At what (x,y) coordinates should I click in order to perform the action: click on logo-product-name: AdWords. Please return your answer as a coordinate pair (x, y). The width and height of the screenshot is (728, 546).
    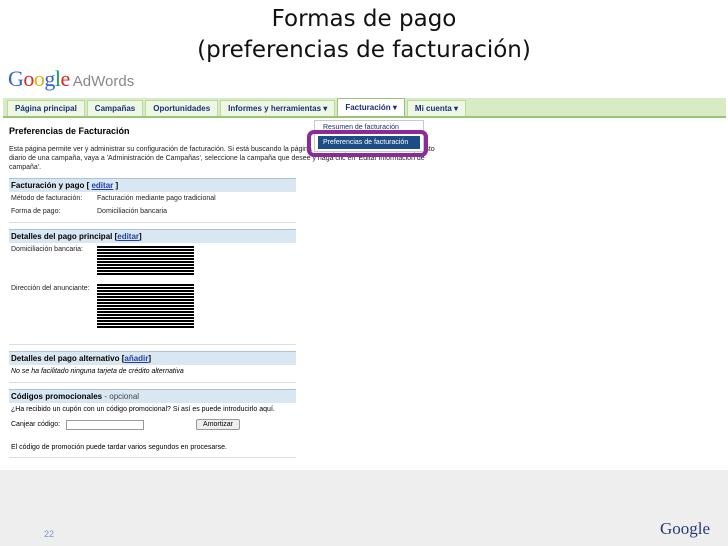
    Looking at the image, I should click on (103, 81).